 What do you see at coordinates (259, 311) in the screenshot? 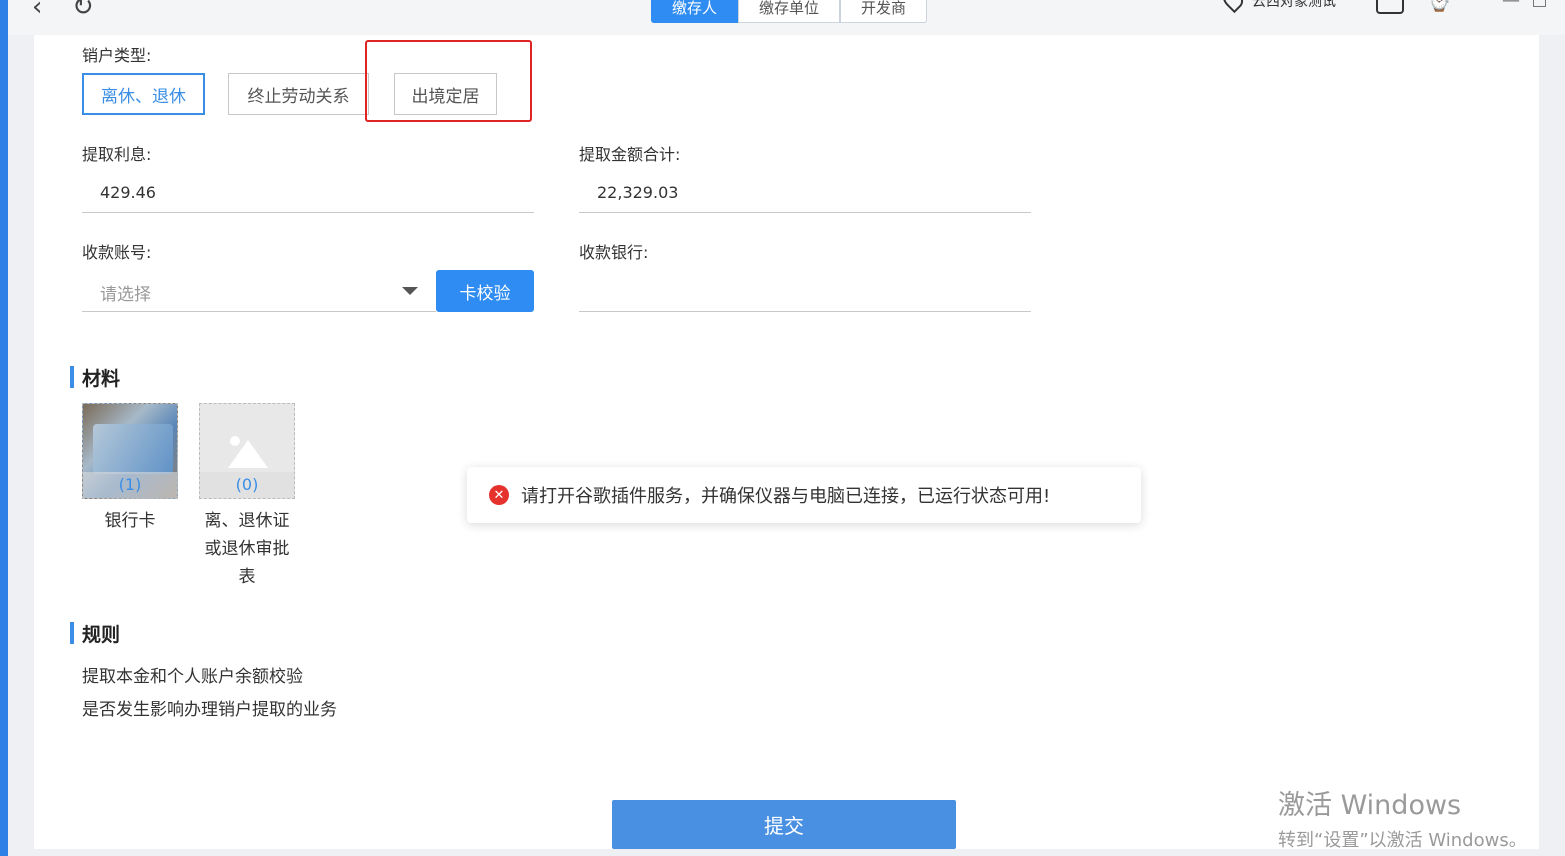
I see `account-underline` at bounding box center [259, 311].